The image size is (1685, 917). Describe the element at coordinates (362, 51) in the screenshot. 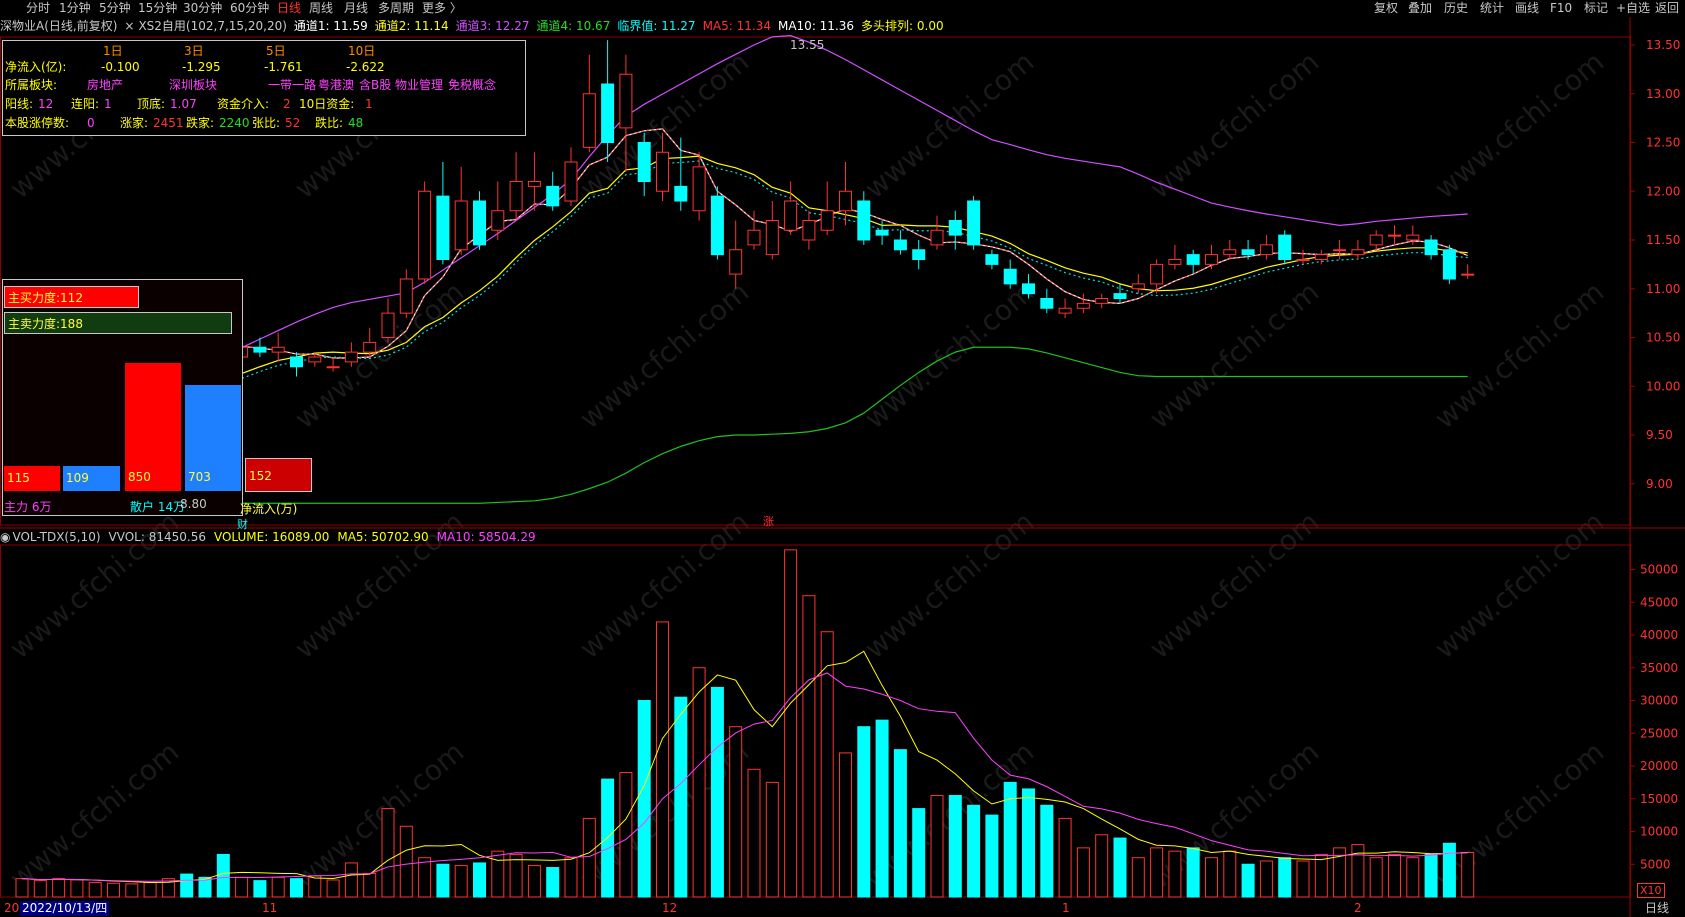

I see `period-10d: 10日` at that location.